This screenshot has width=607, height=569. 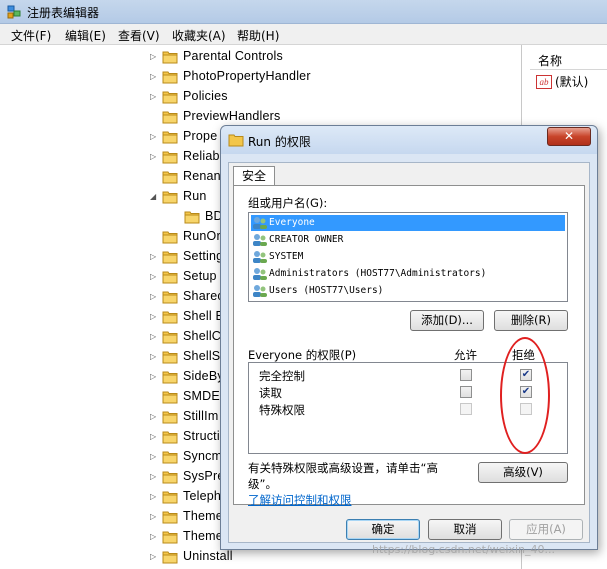 What do you see at coordinates (63, 13) in the screenshot?
I see `window-title: 注册表编辑器` at bounding box center [63, 13].